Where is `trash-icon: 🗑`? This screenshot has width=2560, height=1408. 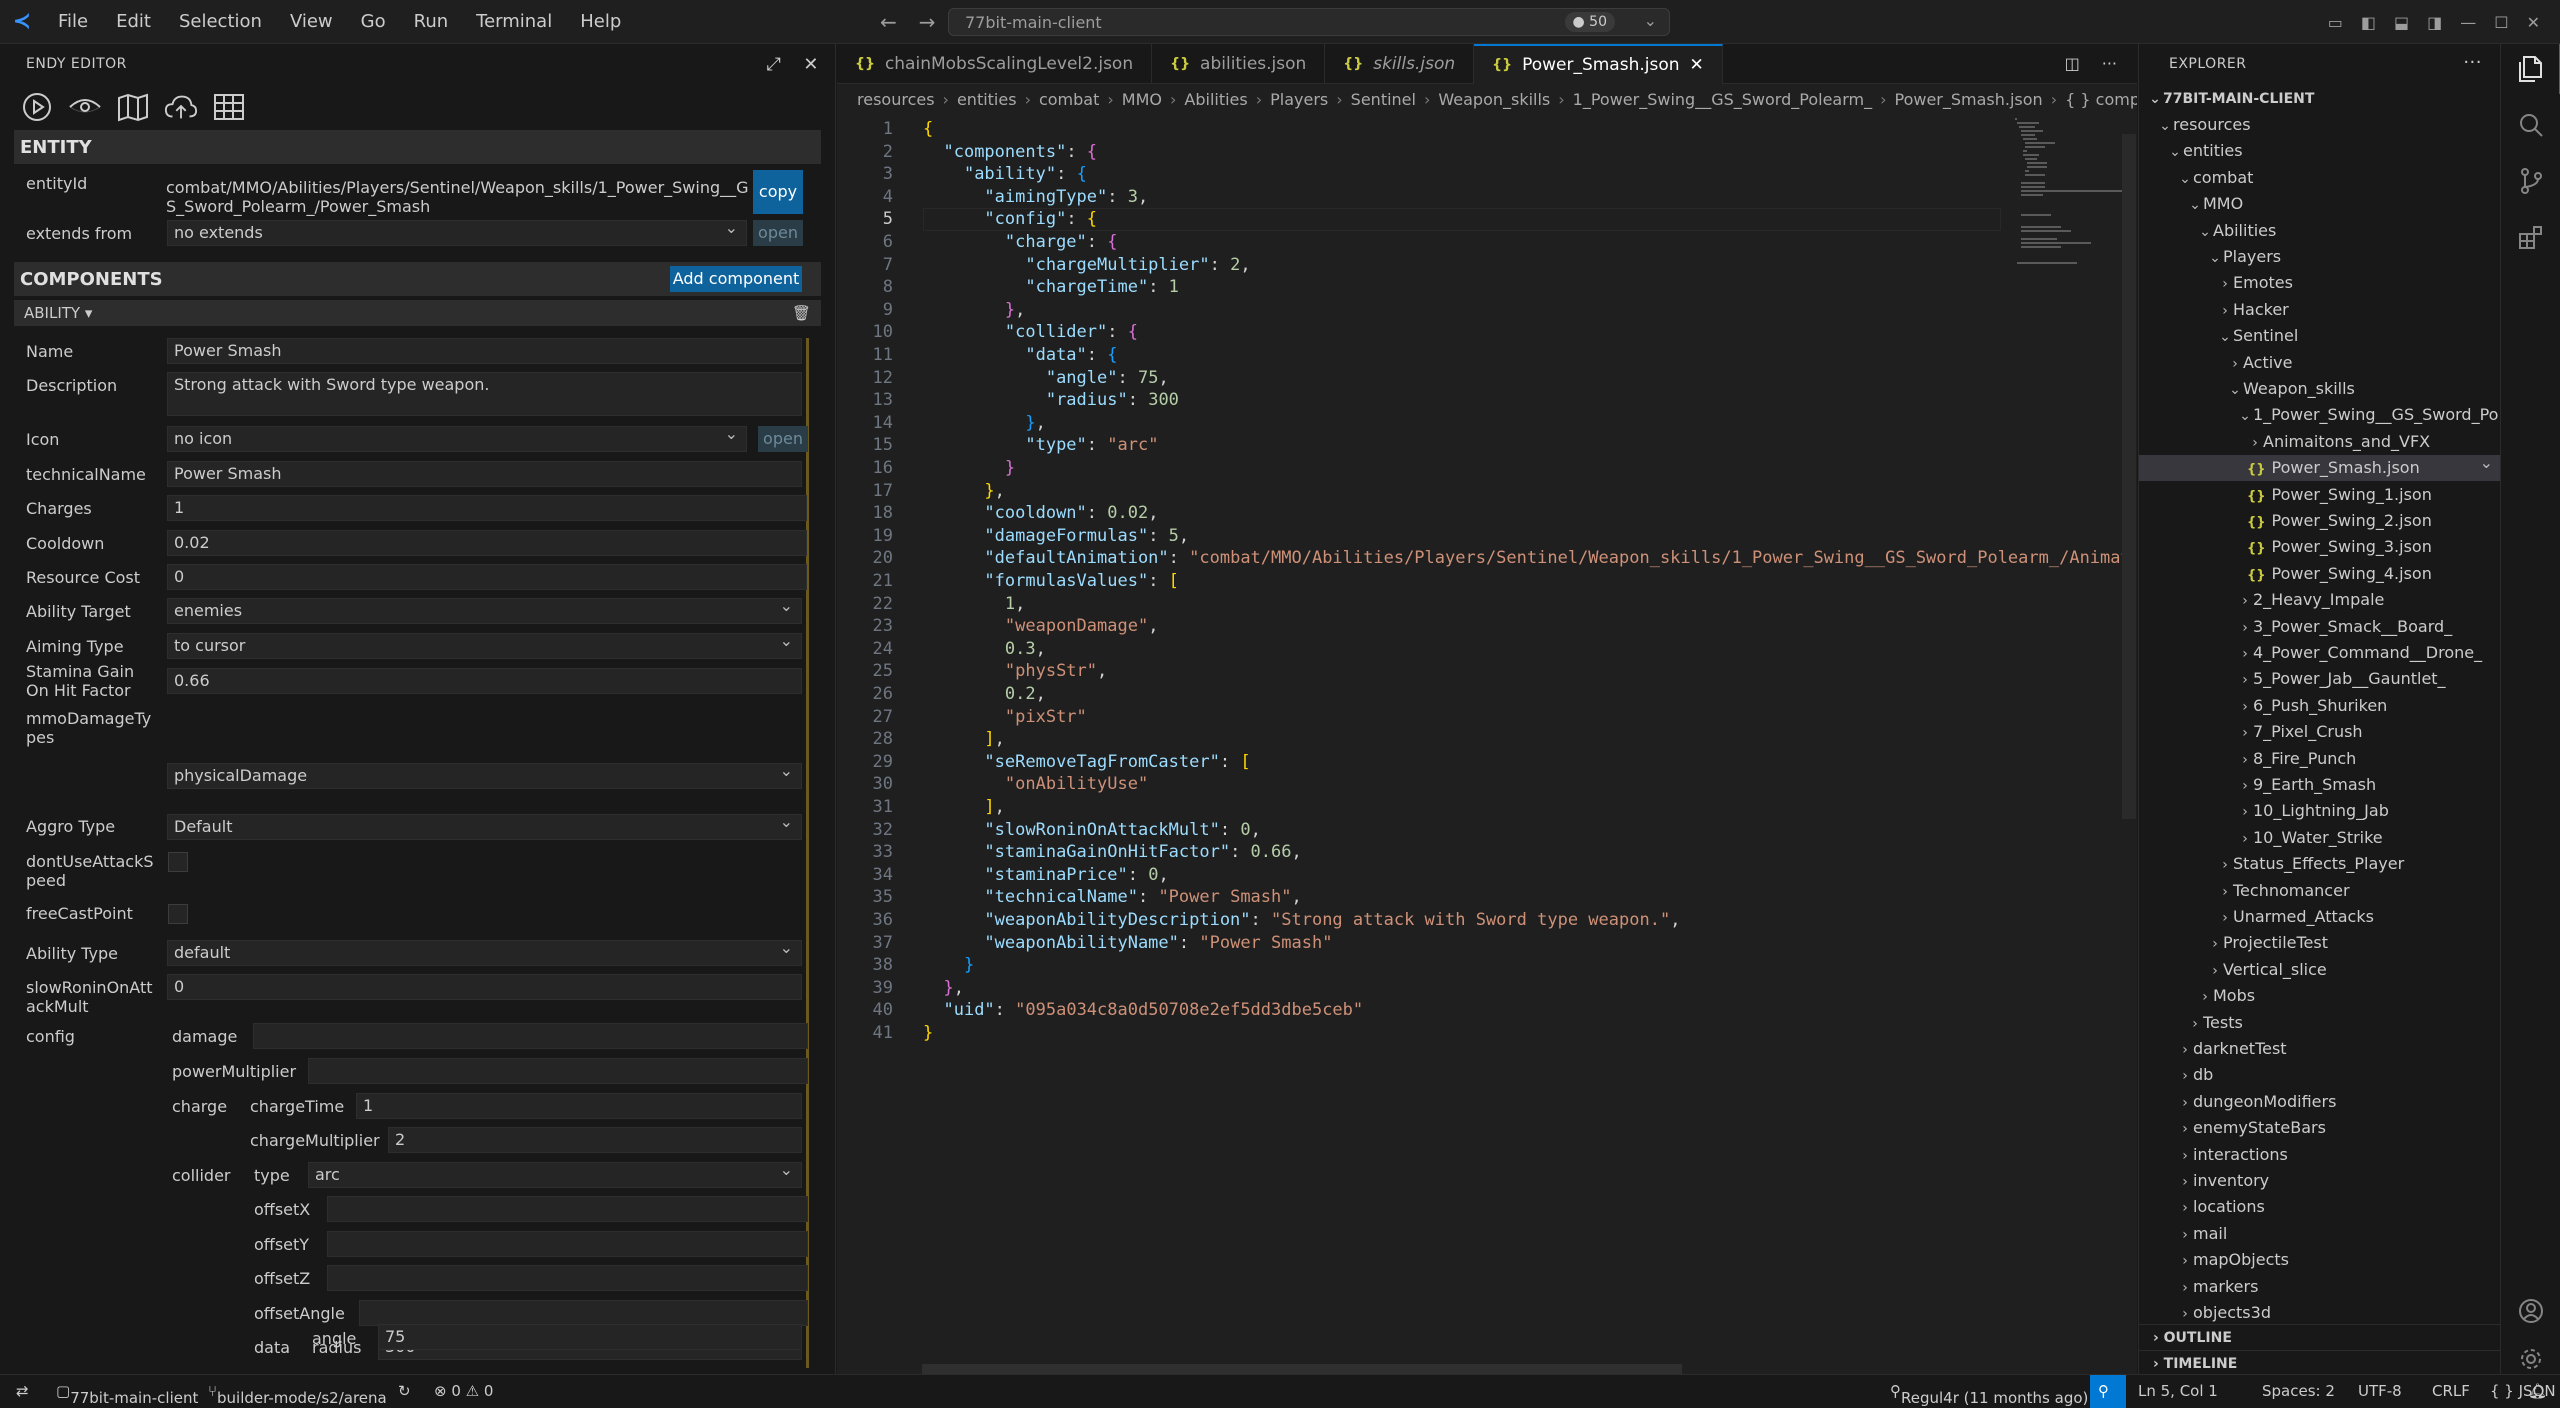
trash-icon: 🗑 is located at coordinates (801, 313).